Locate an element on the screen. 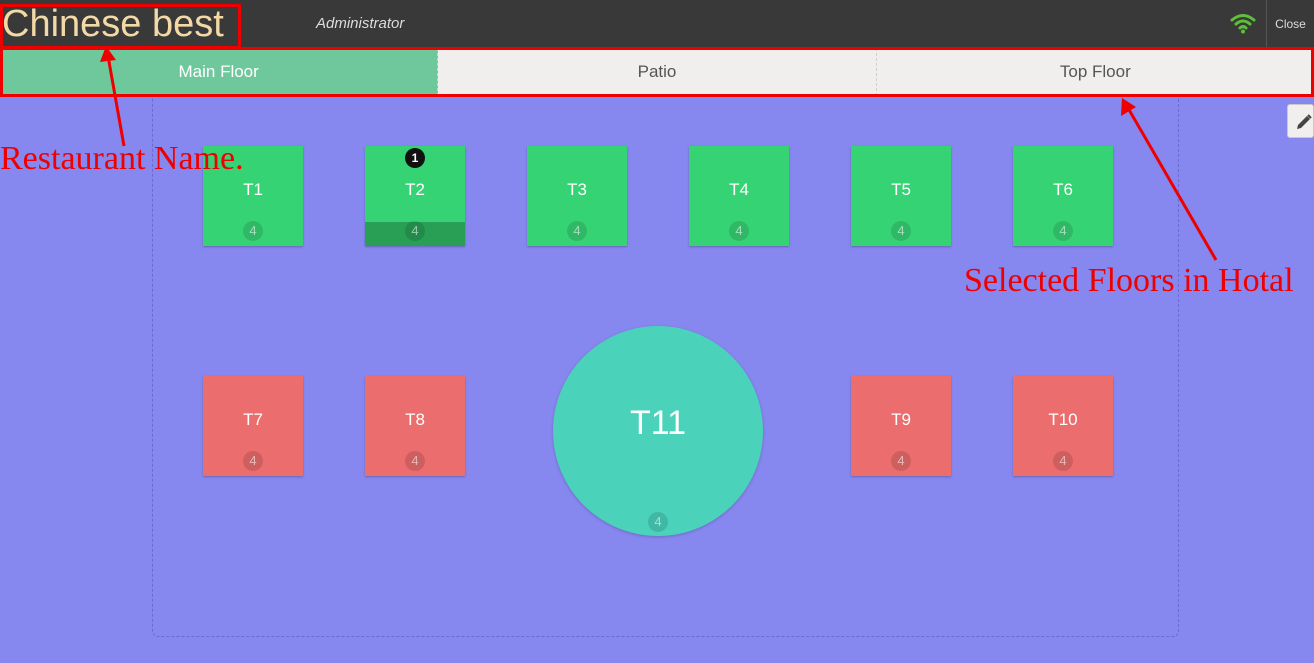  table-t9: T9 4 is located at coordinates (901, 426).